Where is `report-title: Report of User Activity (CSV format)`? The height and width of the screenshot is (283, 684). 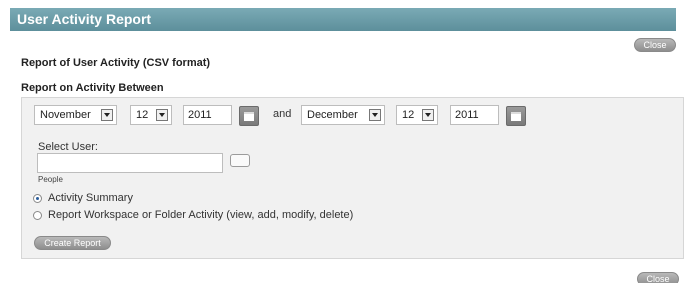
report-title: Report of User Activity (CSV format) is located at coordinates (116, 63).